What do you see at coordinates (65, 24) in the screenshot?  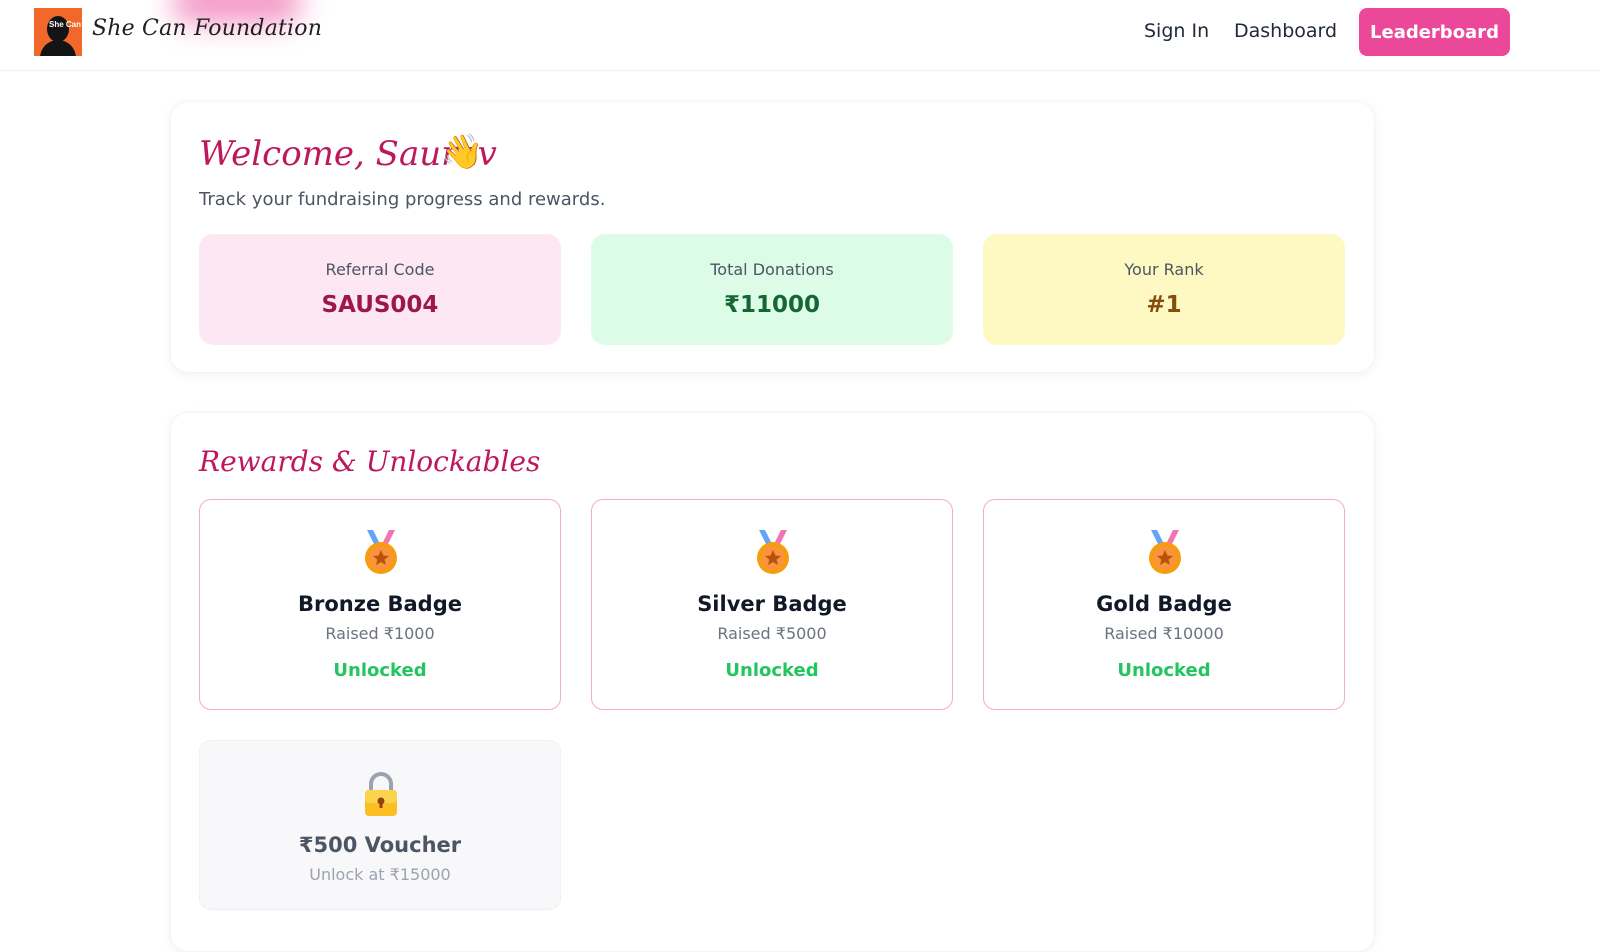 I see `logo-text: She Can` at bounding box center [65, 24].